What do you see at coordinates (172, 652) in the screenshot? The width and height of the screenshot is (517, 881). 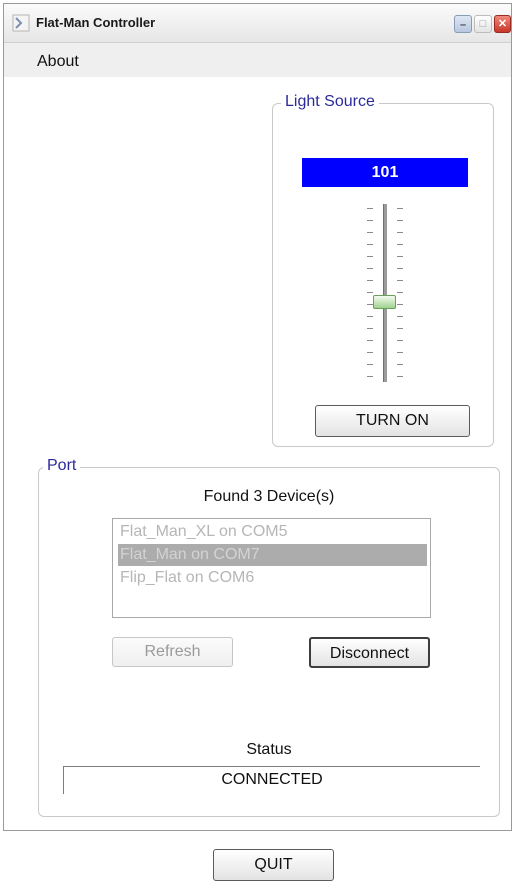 I see `refresh-button: Refresh` at bounding box center [172, 652].